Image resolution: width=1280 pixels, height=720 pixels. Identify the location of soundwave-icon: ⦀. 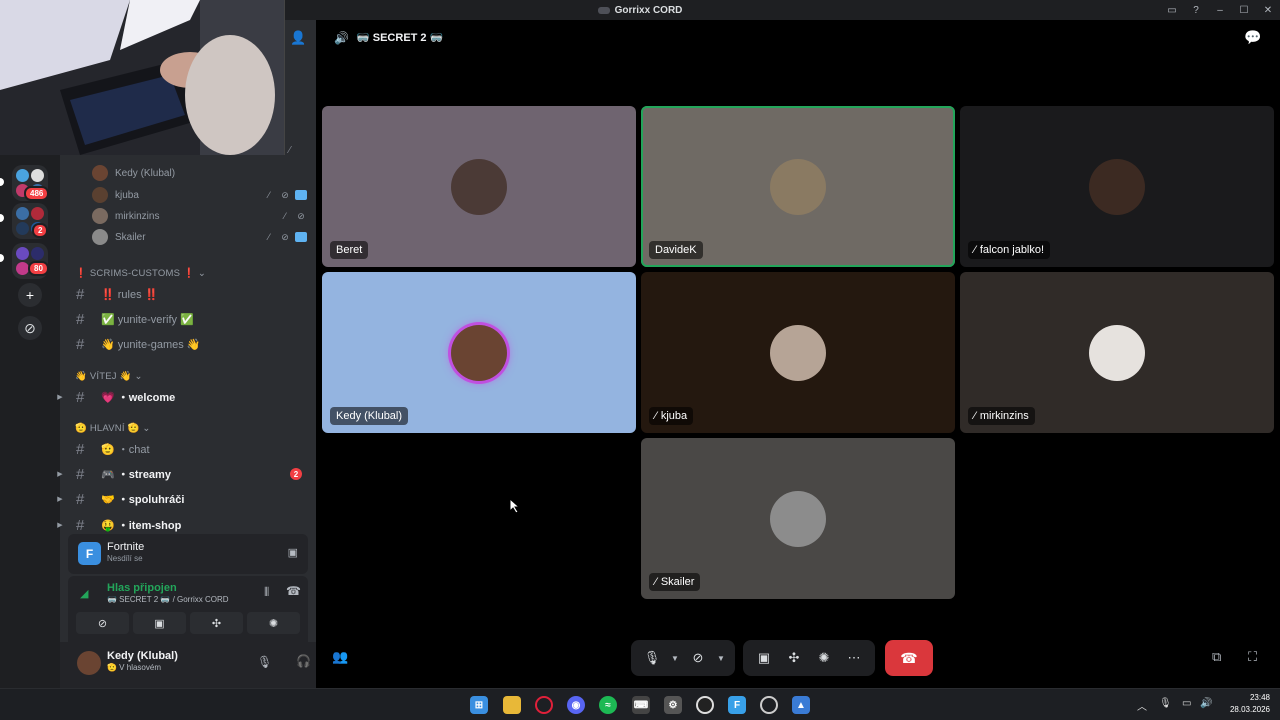
(266, 592).